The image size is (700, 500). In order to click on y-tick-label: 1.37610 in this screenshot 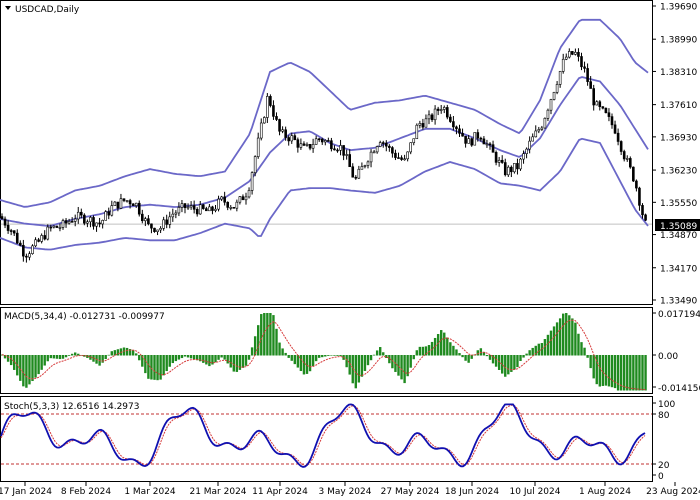, I will do `click(678, 106)`.